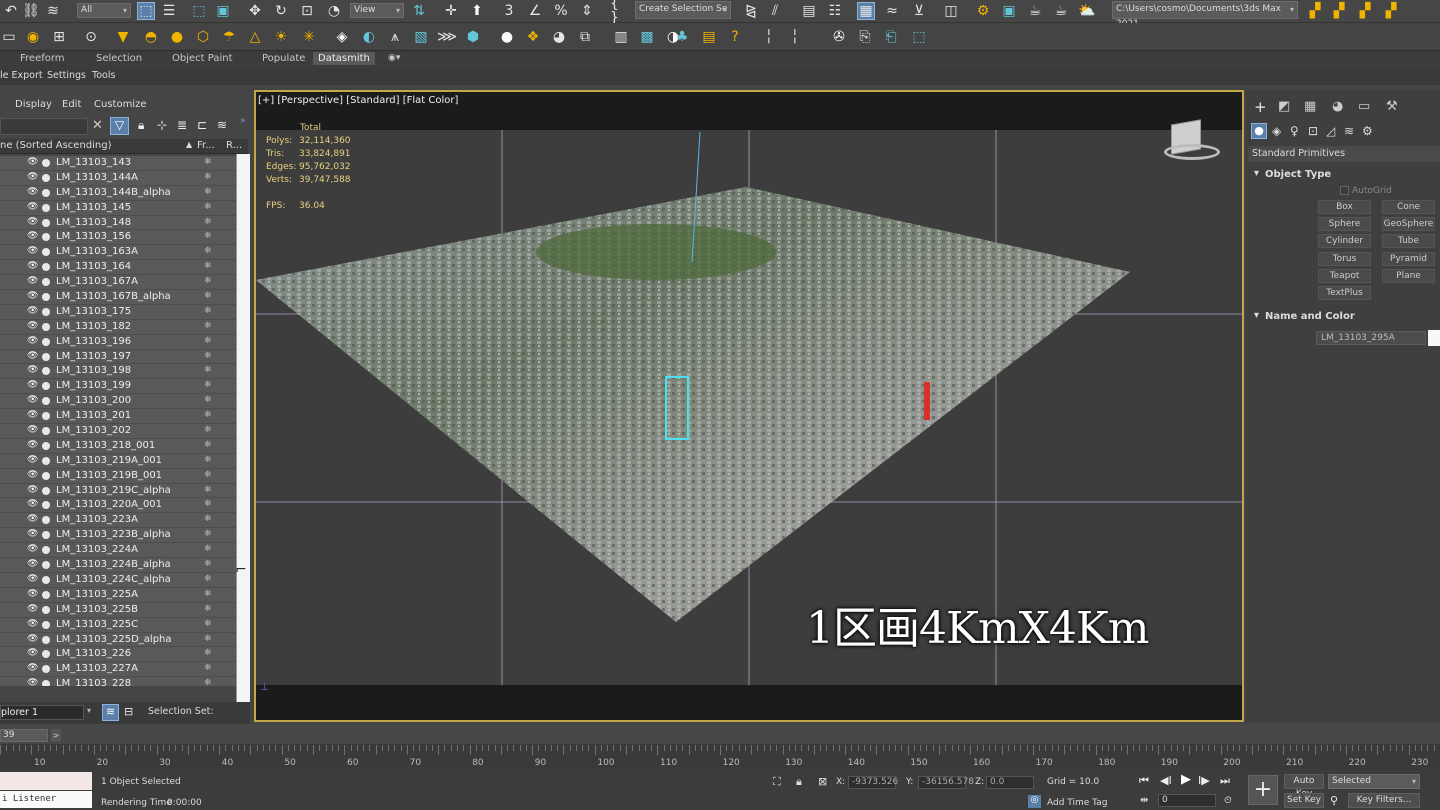  I want to click on go-to-end-icon: ⏭, so click(1225, 781).